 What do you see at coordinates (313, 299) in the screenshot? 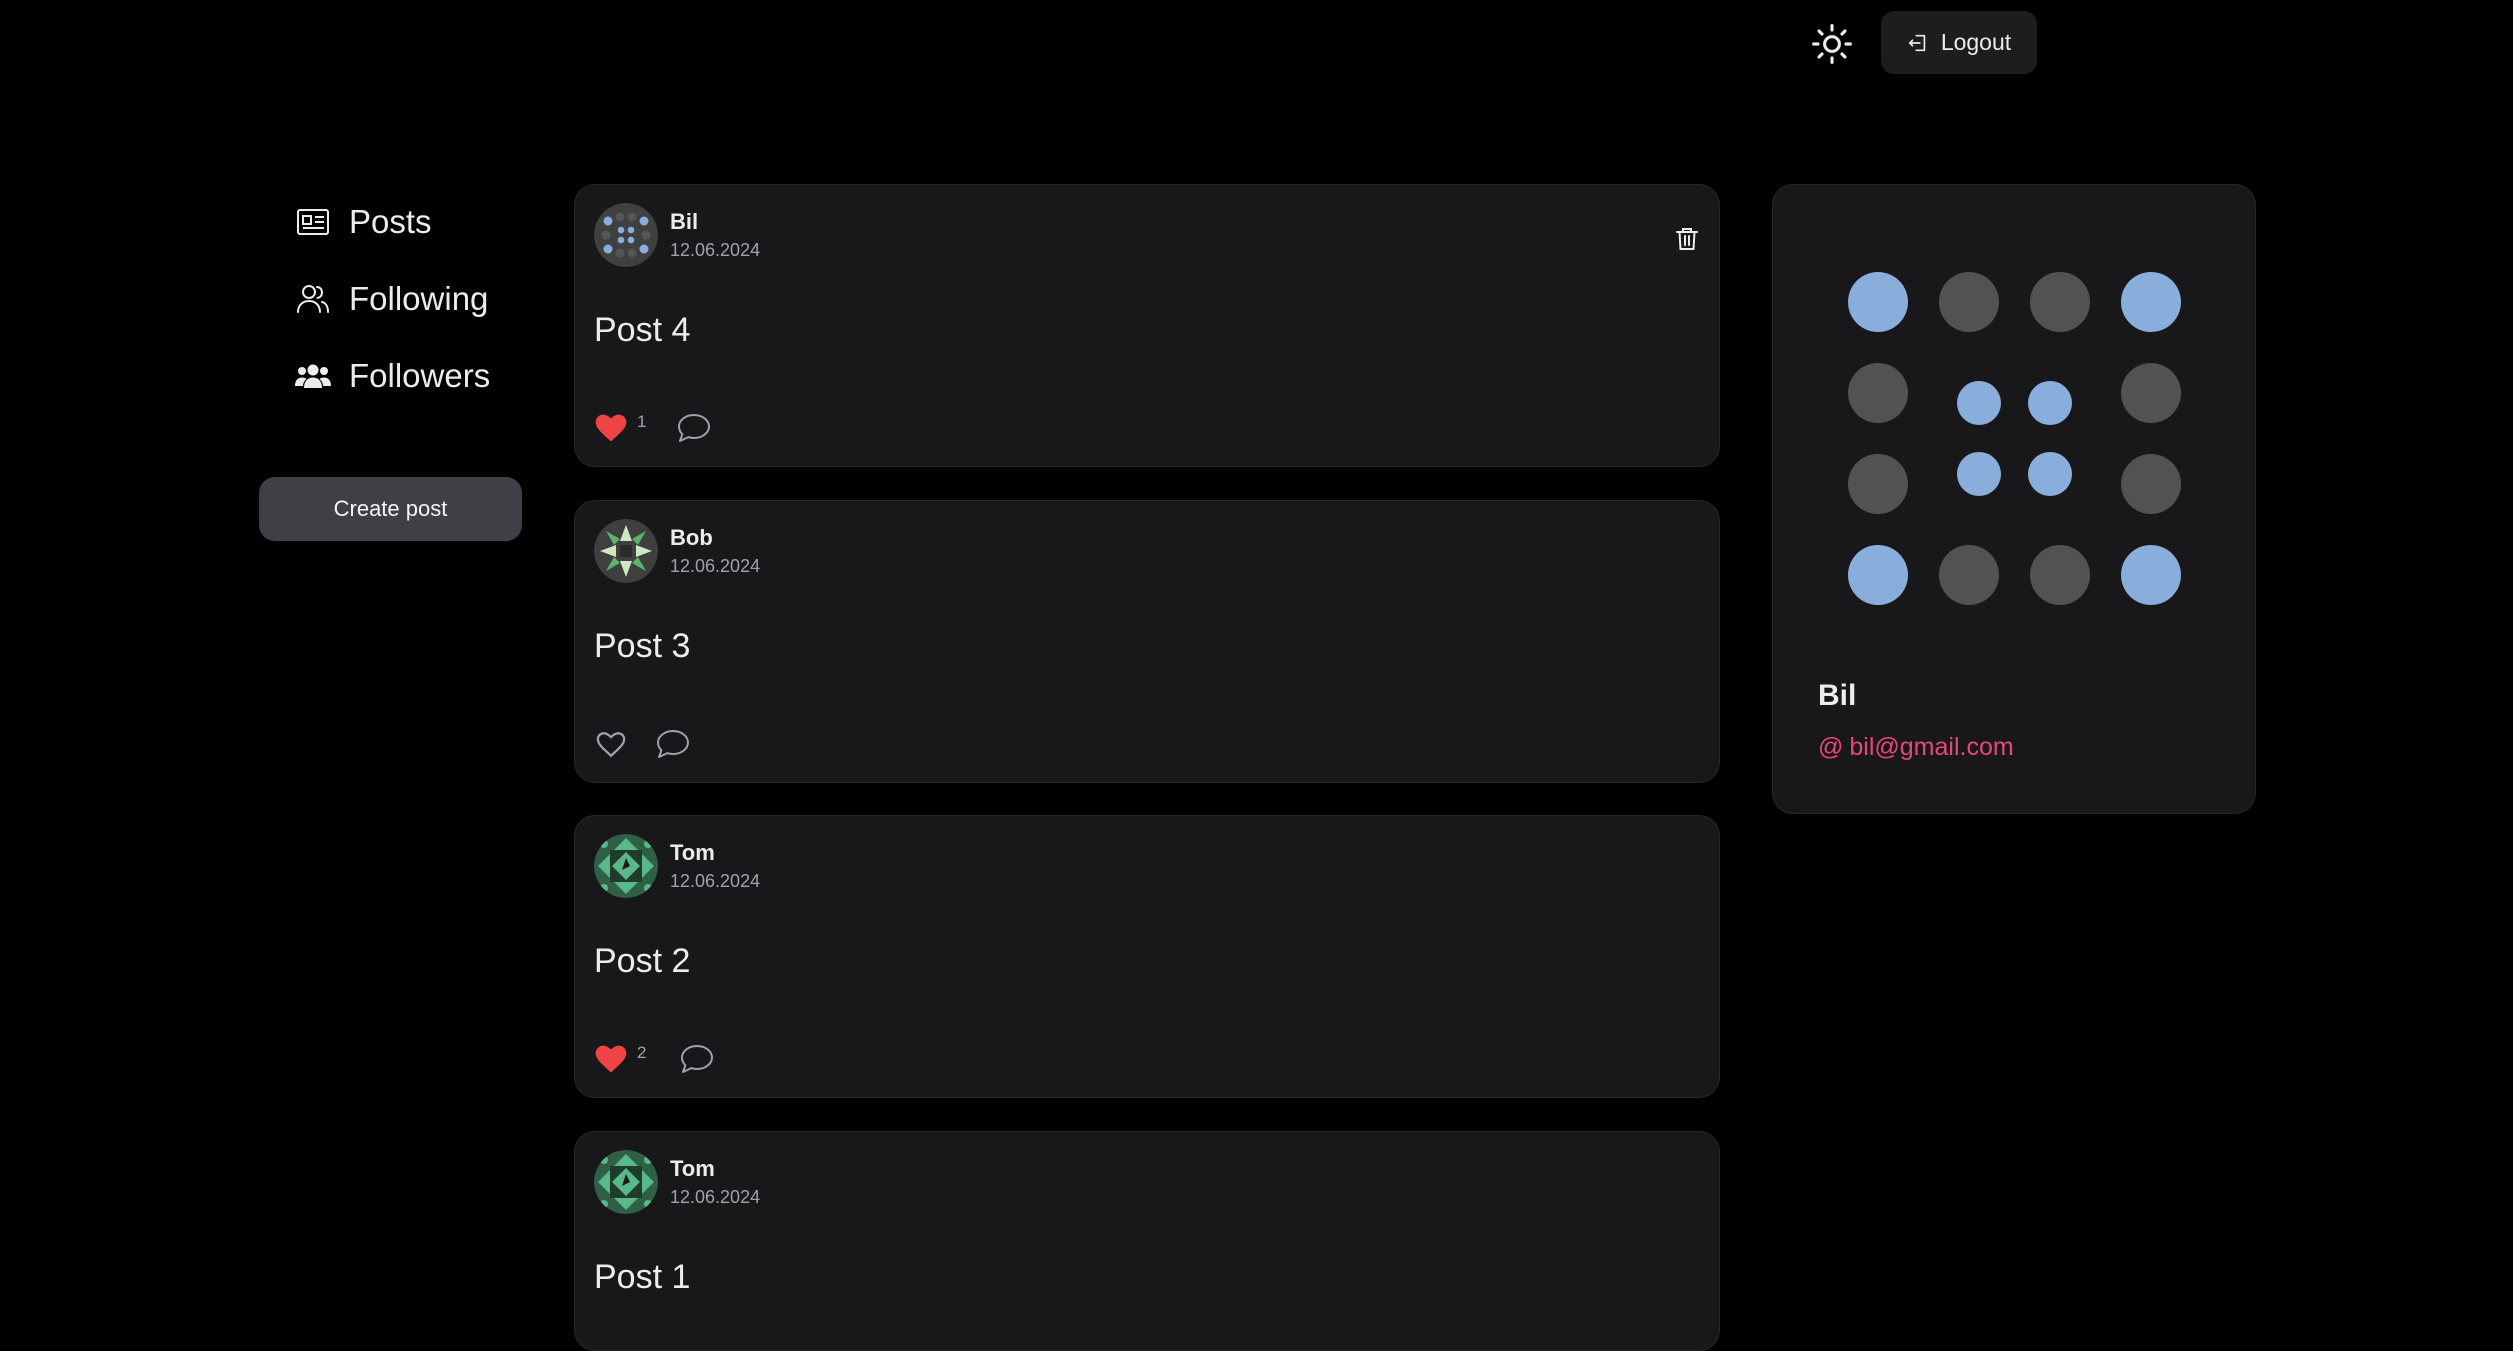
I see `users-icon` at bounding box center [313, 299].